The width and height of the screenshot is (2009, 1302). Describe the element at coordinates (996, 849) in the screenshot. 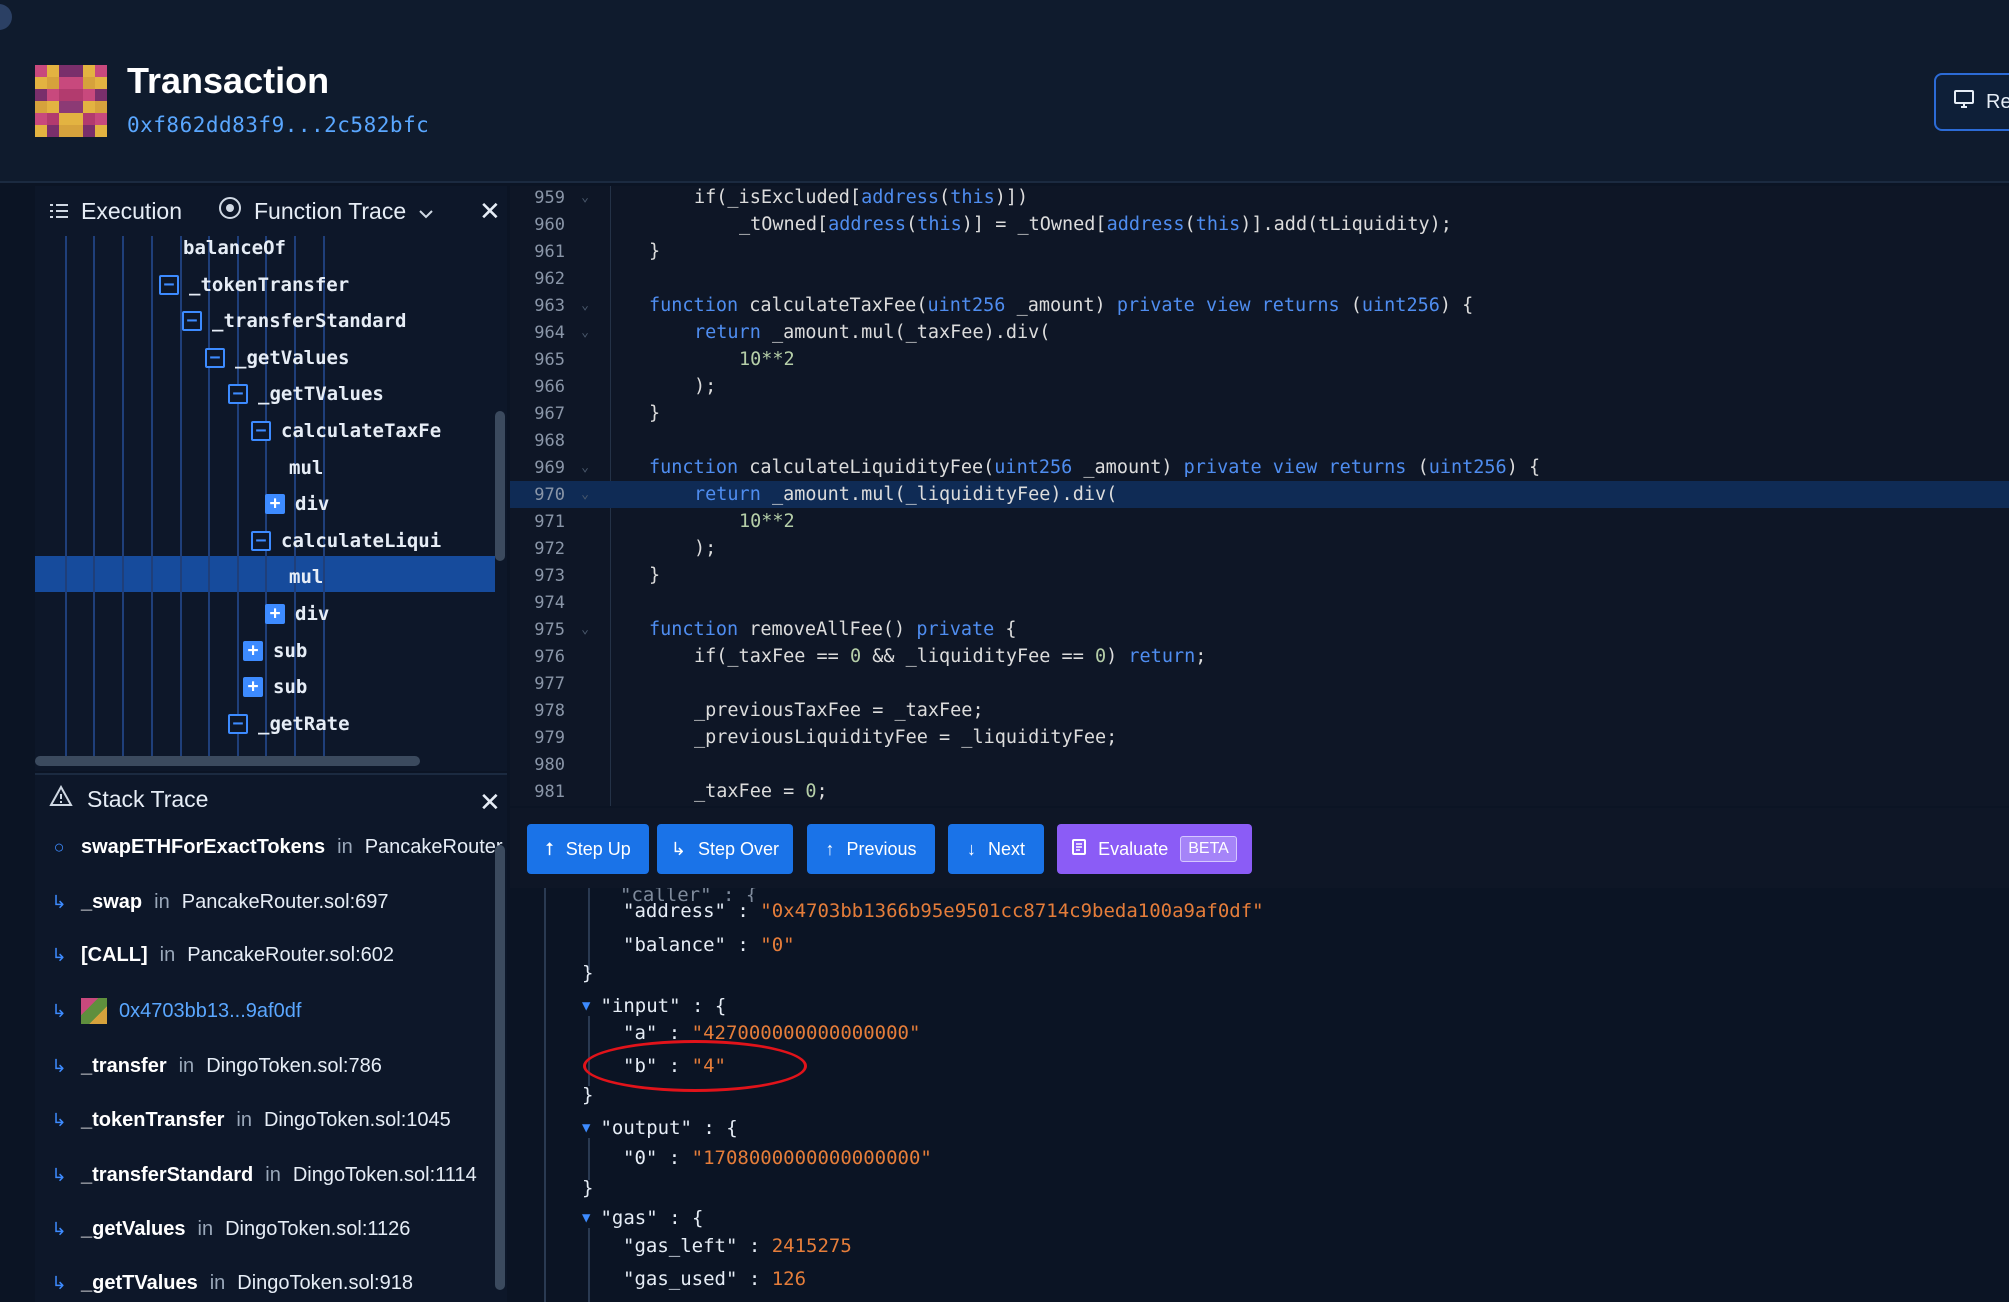

I see `next-button: ↓ Next` at that location.